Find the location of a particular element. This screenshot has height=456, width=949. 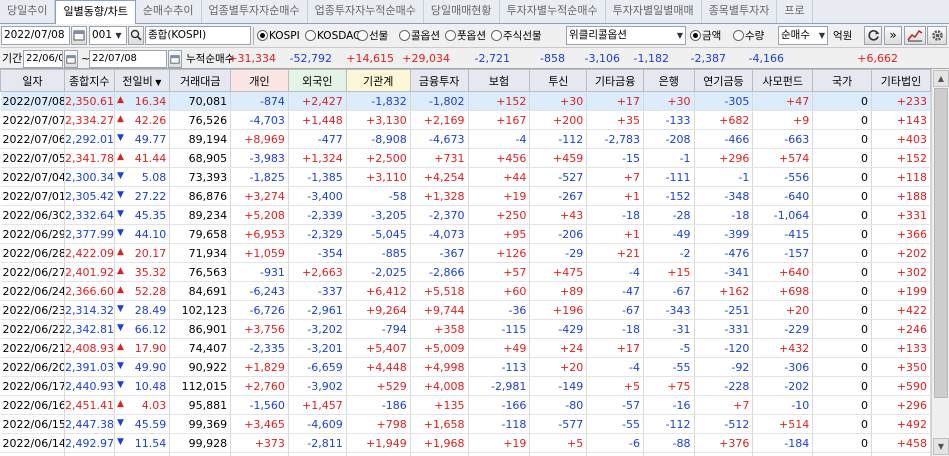

tab-3: 순매수추이 is located at coordinates (169, 11).